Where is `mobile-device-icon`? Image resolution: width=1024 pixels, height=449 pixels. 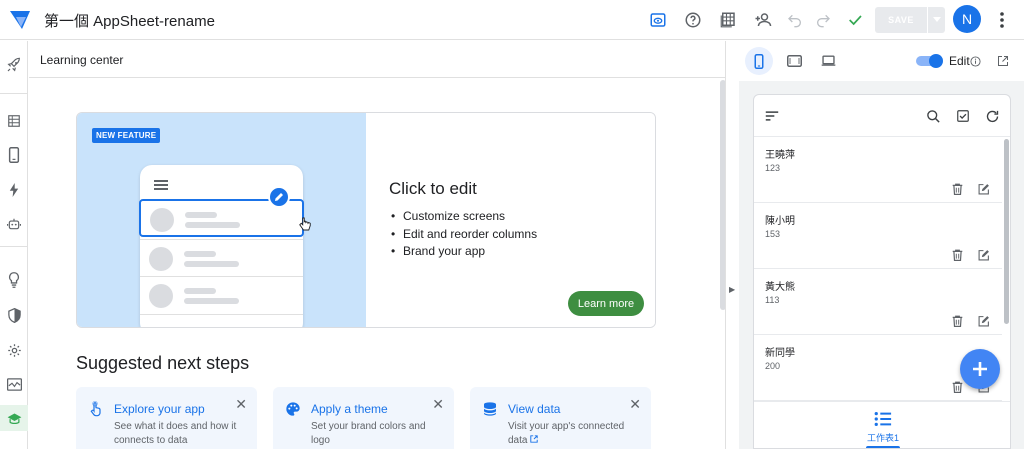 mobile-device-icon is located at coordinates (759, 61).